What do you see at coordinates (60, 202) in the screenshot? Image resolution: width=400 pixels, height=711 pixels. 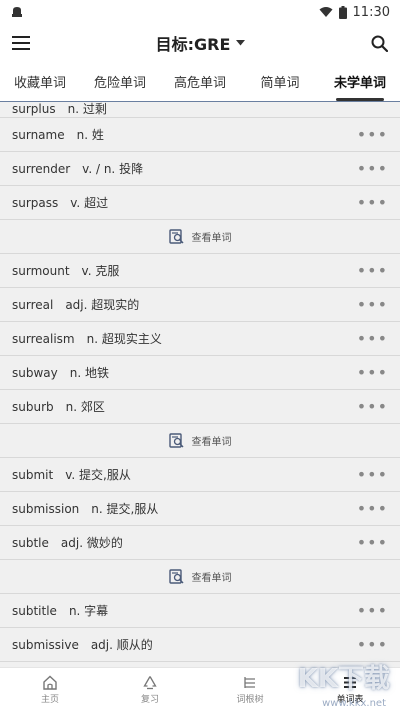 I see `word-entry: surpass v. 超过` at bounding box center [60, 202].